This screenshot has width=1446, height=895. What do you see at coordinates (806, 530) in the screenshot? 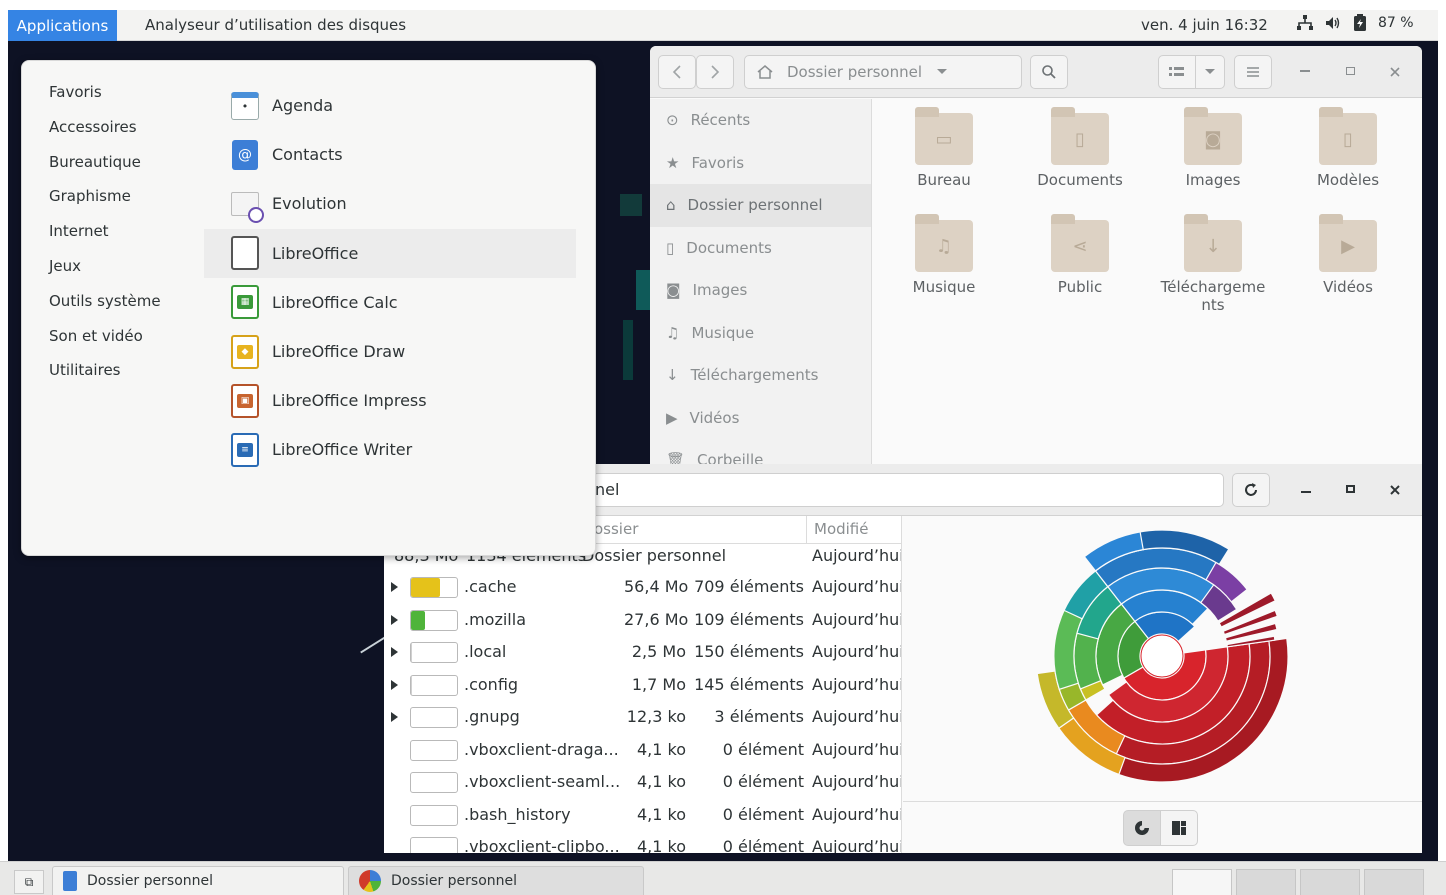
I see `column-divider` at bounding box center [806, 530].